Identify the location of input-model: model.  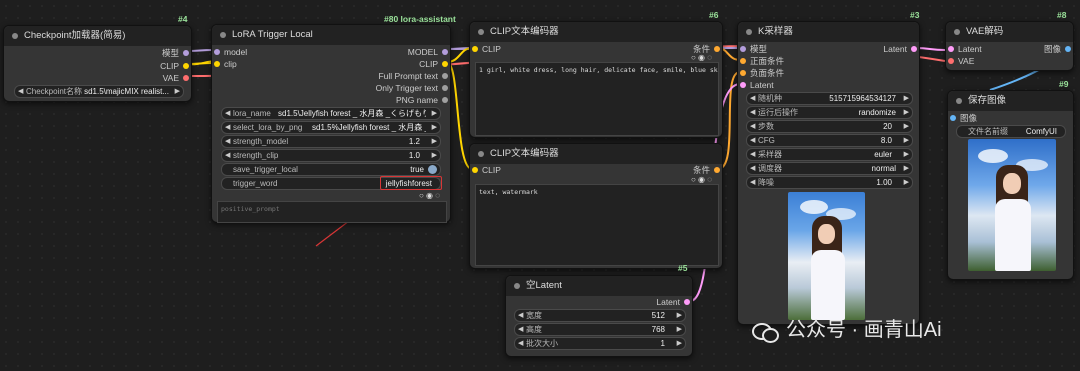
(229, 52).